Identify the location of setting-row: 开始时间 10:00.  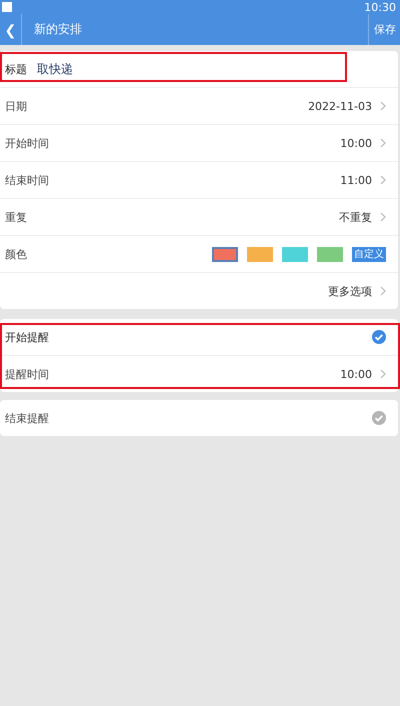
(199, 142).